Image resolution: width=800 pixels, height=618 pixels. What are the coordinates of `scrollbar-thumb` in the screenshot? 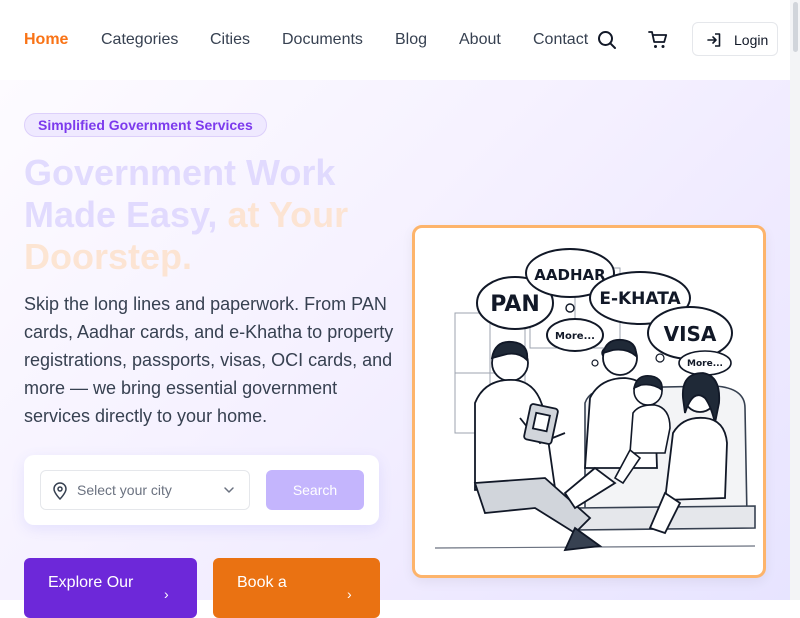 It's located at (795, 27).